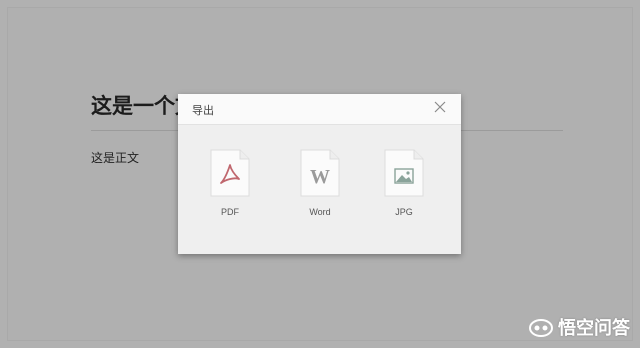 The image size is (640, 348). I want to click on option-label: Word, so click(320, 212).